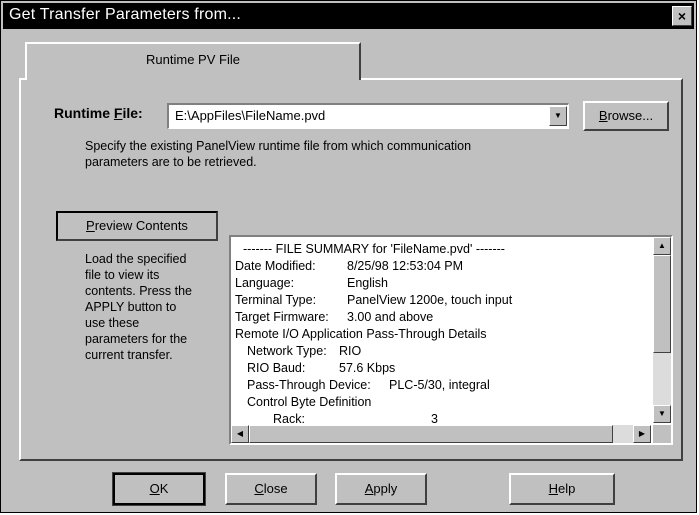 The image size is (699, 515). I want to click on vertical-scroll-thumb, so click(662, 304).